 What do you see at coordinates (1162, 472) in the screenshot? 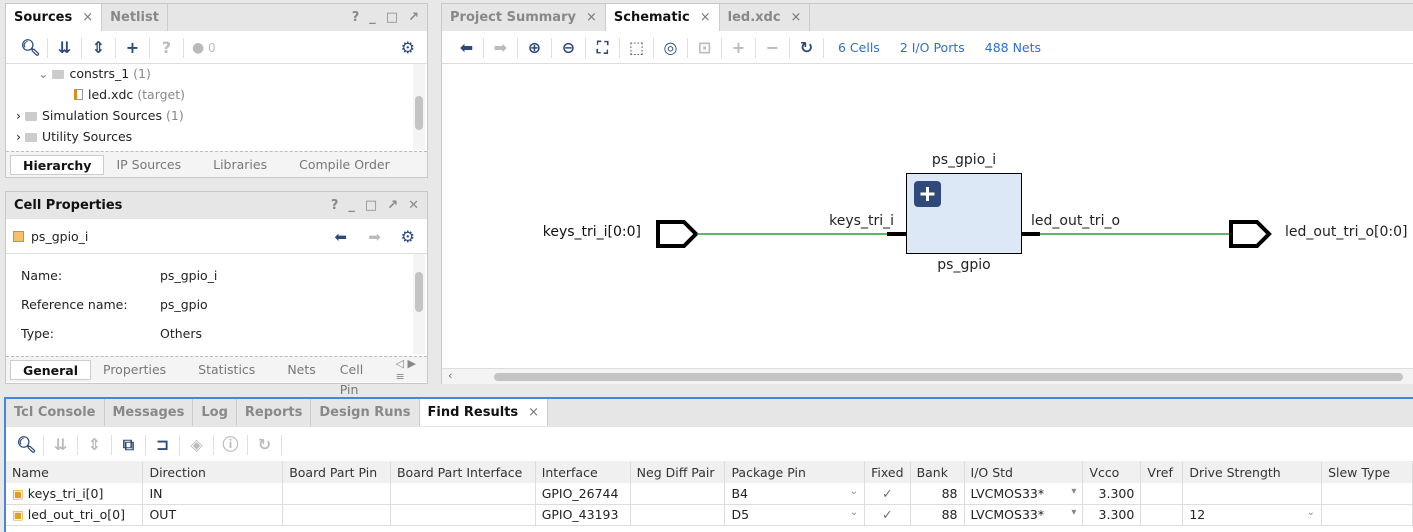
I see `column-header: Vref` at bounding box center [1162, 472].